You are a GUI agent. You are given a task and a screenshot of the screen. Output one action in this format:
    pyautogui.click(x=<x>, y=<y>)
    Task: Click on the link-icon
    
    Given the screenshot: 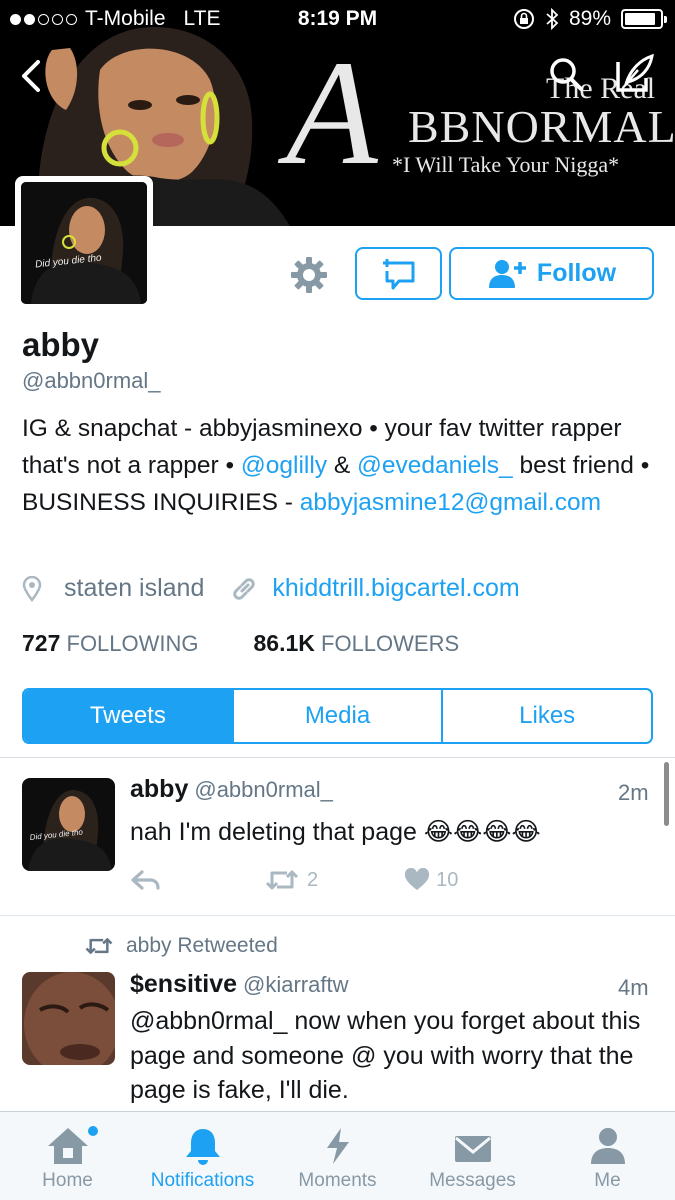 What is the action you would take?
    pyautogui.click(x=244, y=588)
    